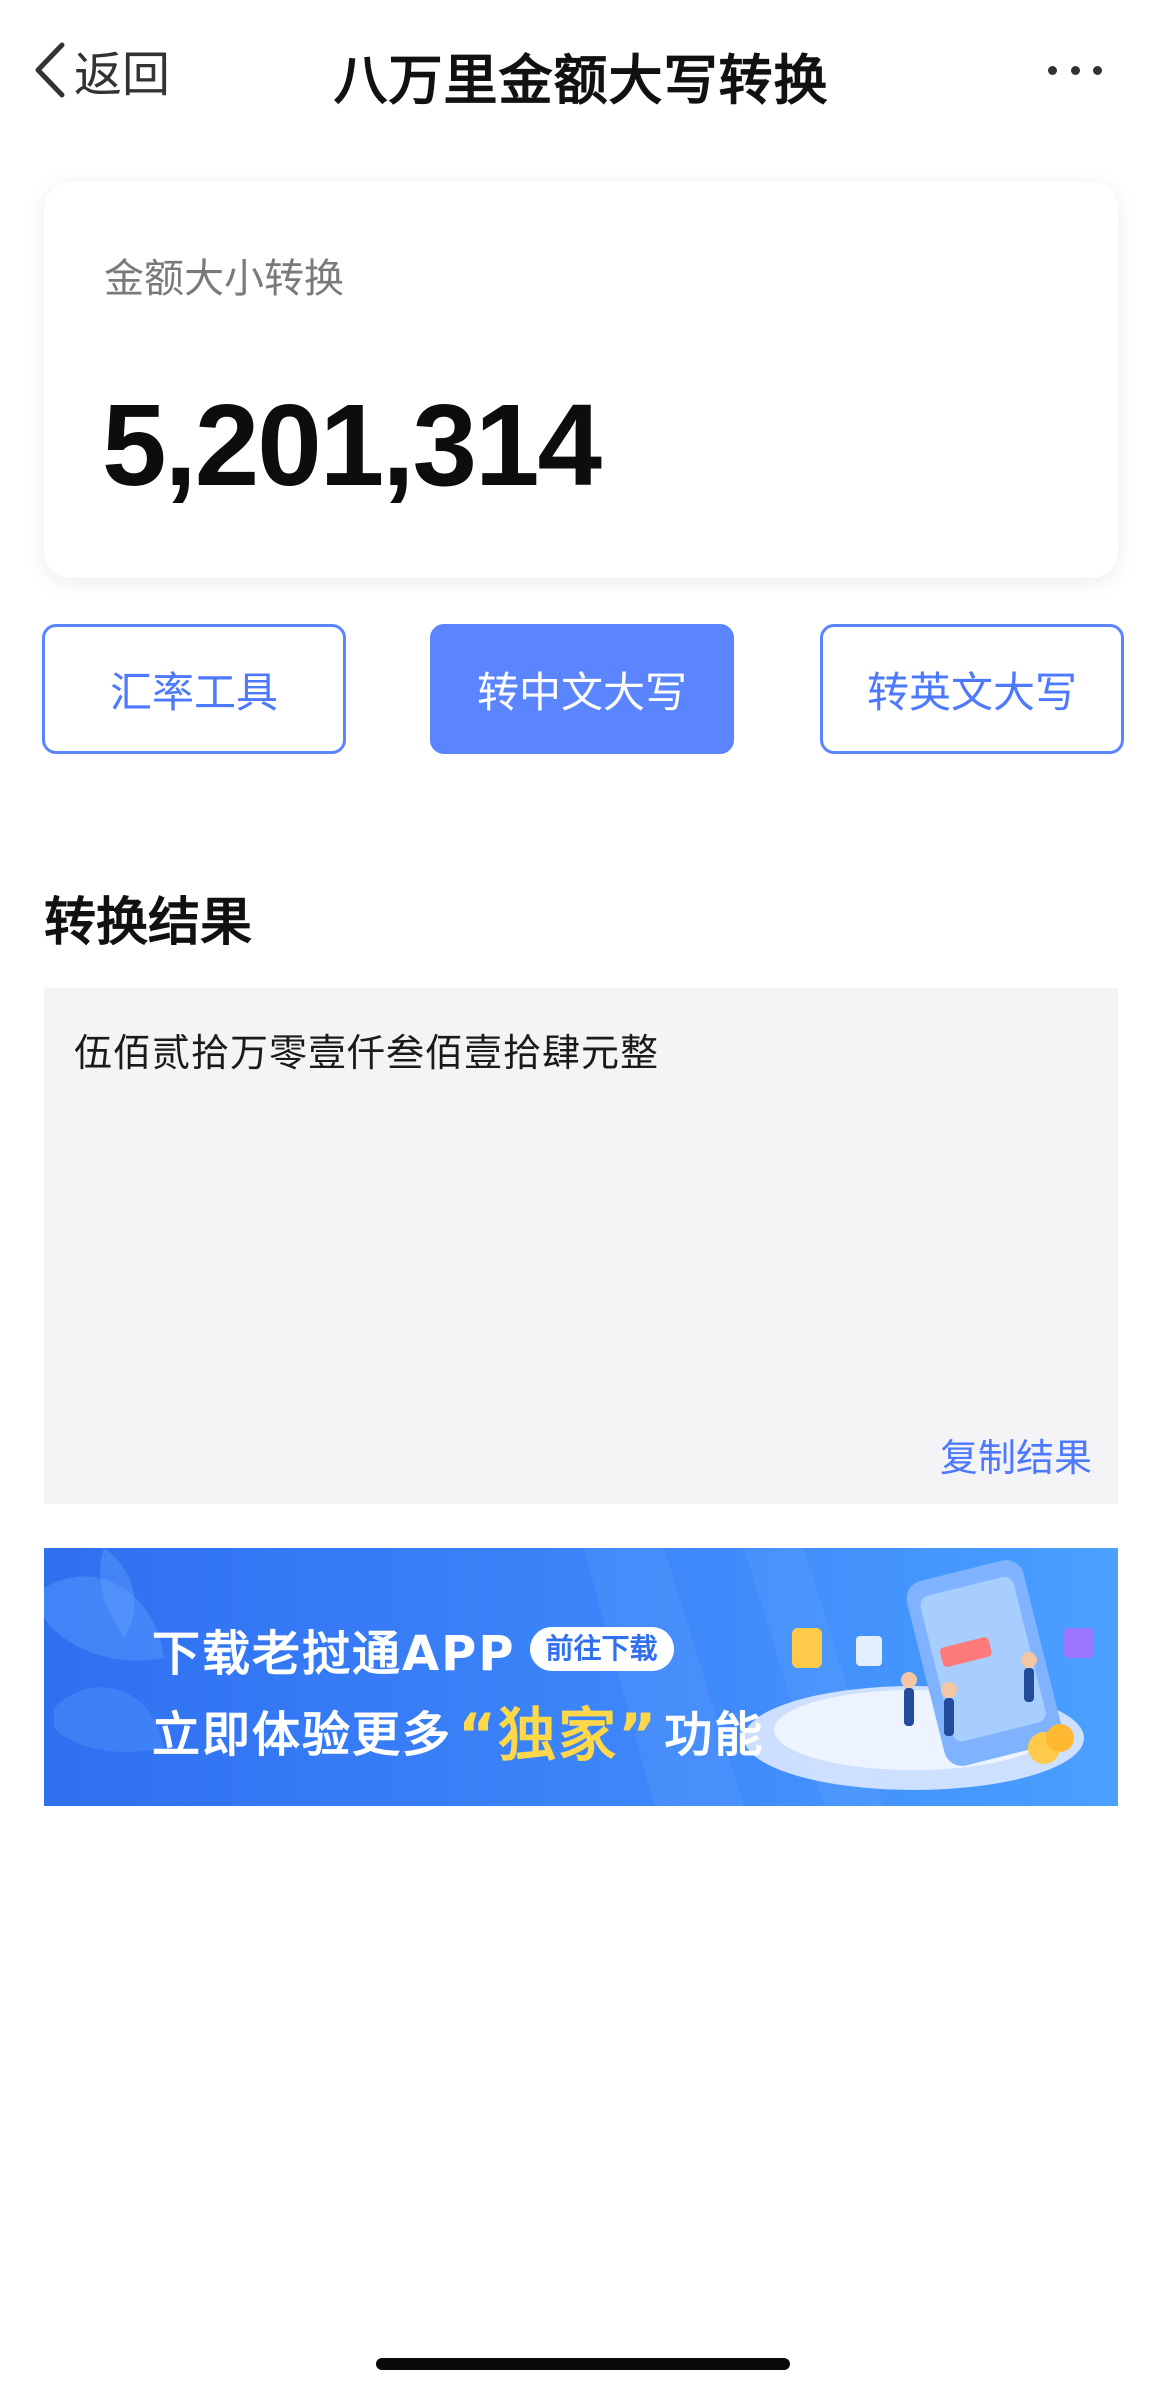 The image size is (1162, 2396). I want to click on amount-value: 5,201,314, so click(352, 445).